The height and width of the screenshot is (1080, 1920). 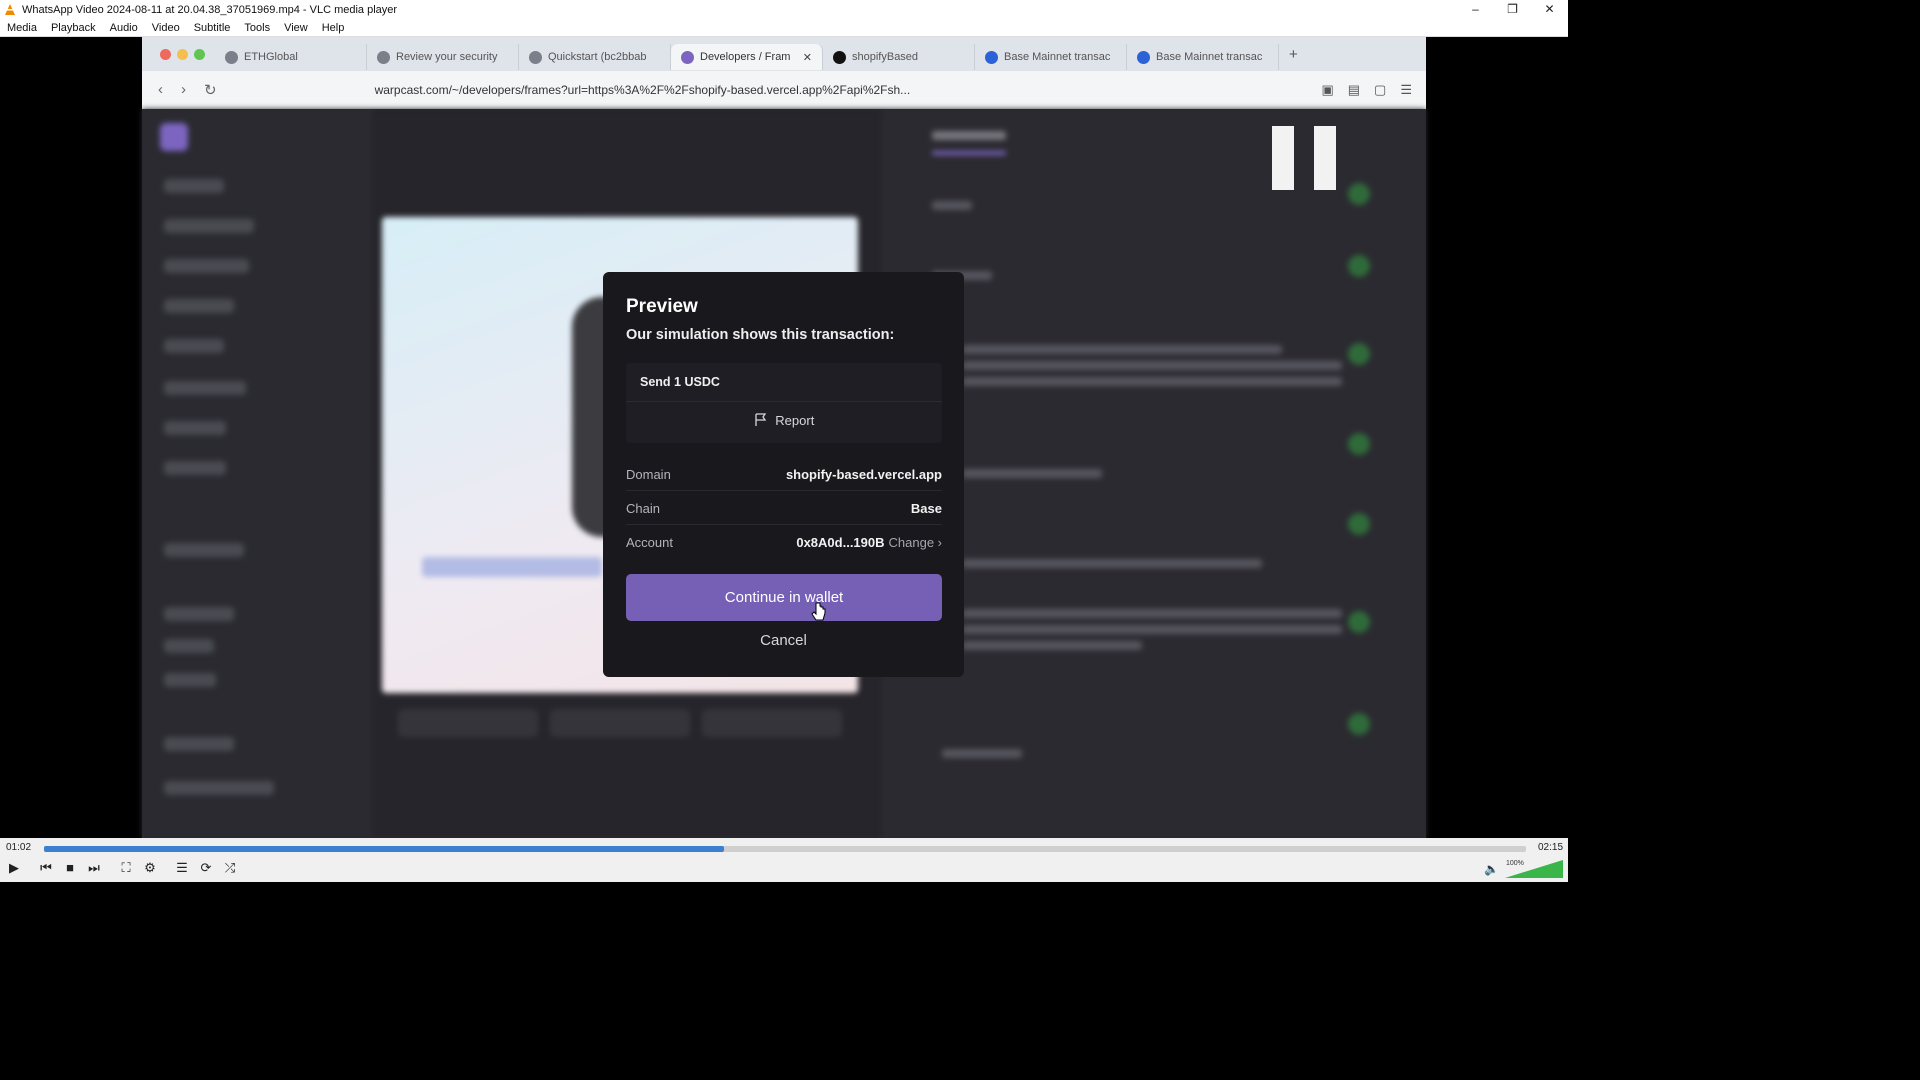 What do you see at coordinates (783, 640) in the screenshot?
I see `cancel-button: Cancel` at bounding box center [783, 640].